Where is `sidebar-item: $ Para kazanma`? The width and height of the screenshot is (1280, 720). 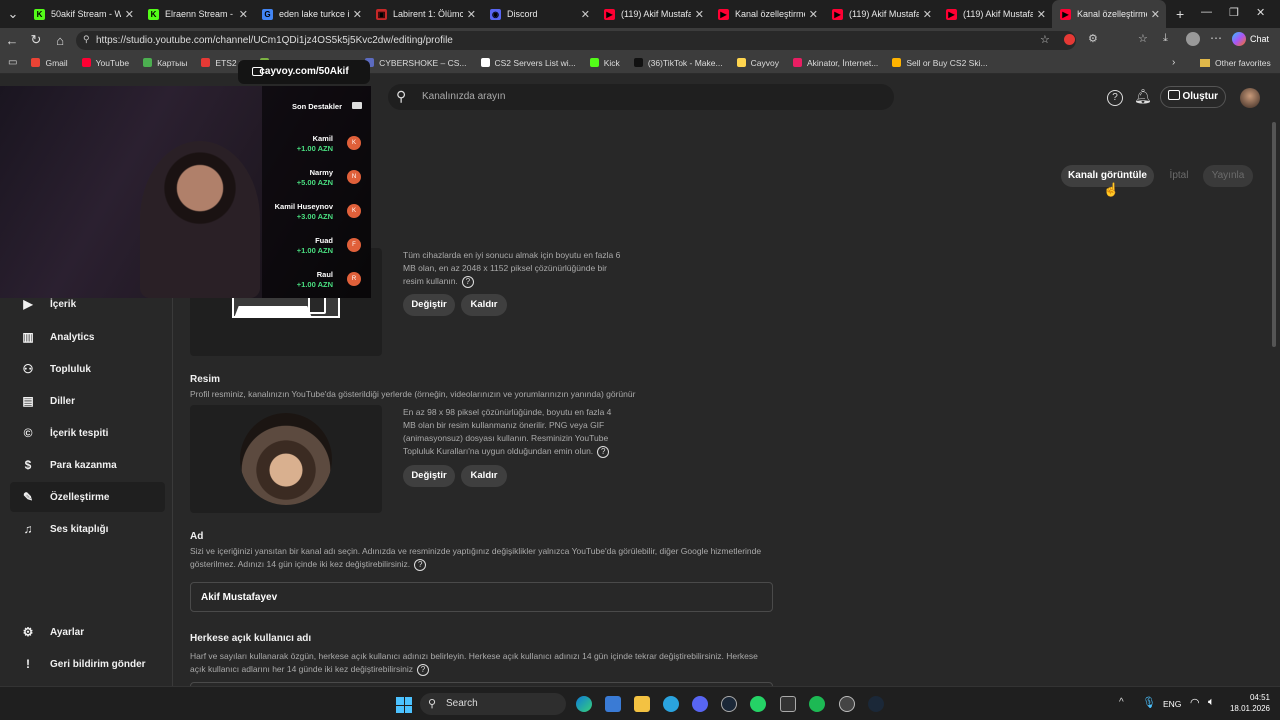 sidebar-item: $ Para kazanma is located at coordinates (87, 465).